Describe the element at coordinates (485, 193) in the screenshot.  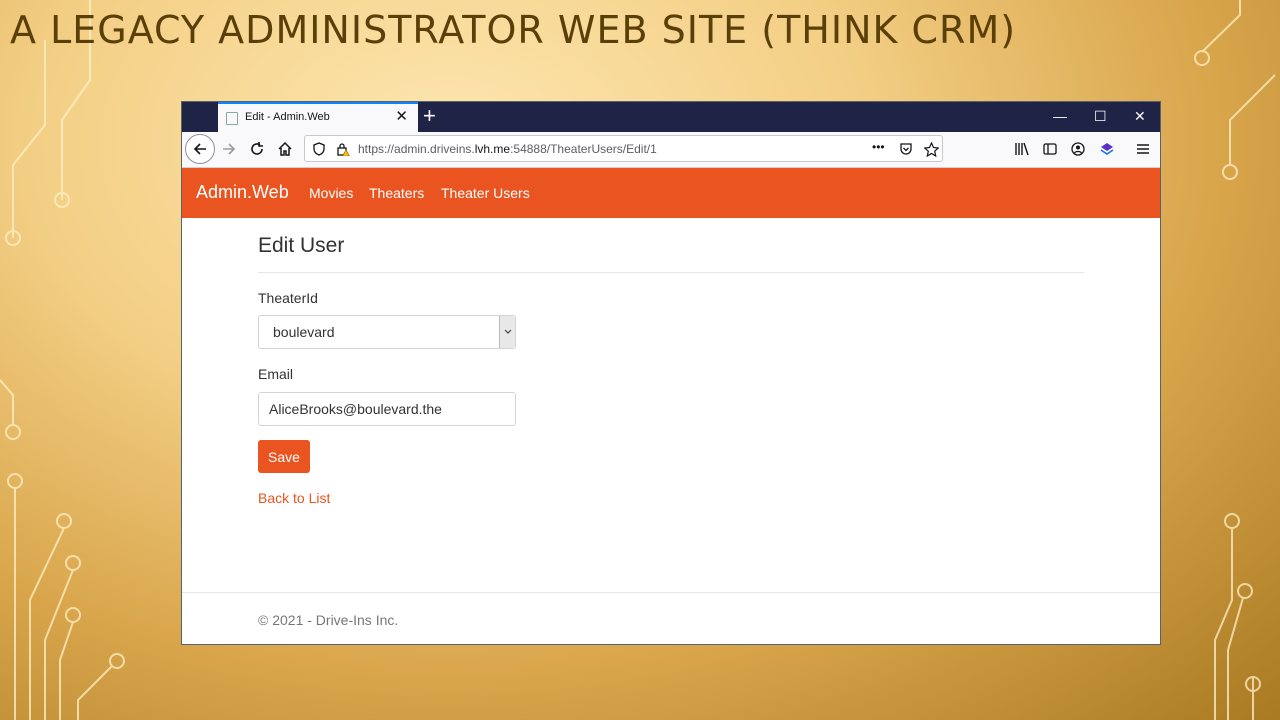
I see `nav-theater-users: Theater Users` at that location.